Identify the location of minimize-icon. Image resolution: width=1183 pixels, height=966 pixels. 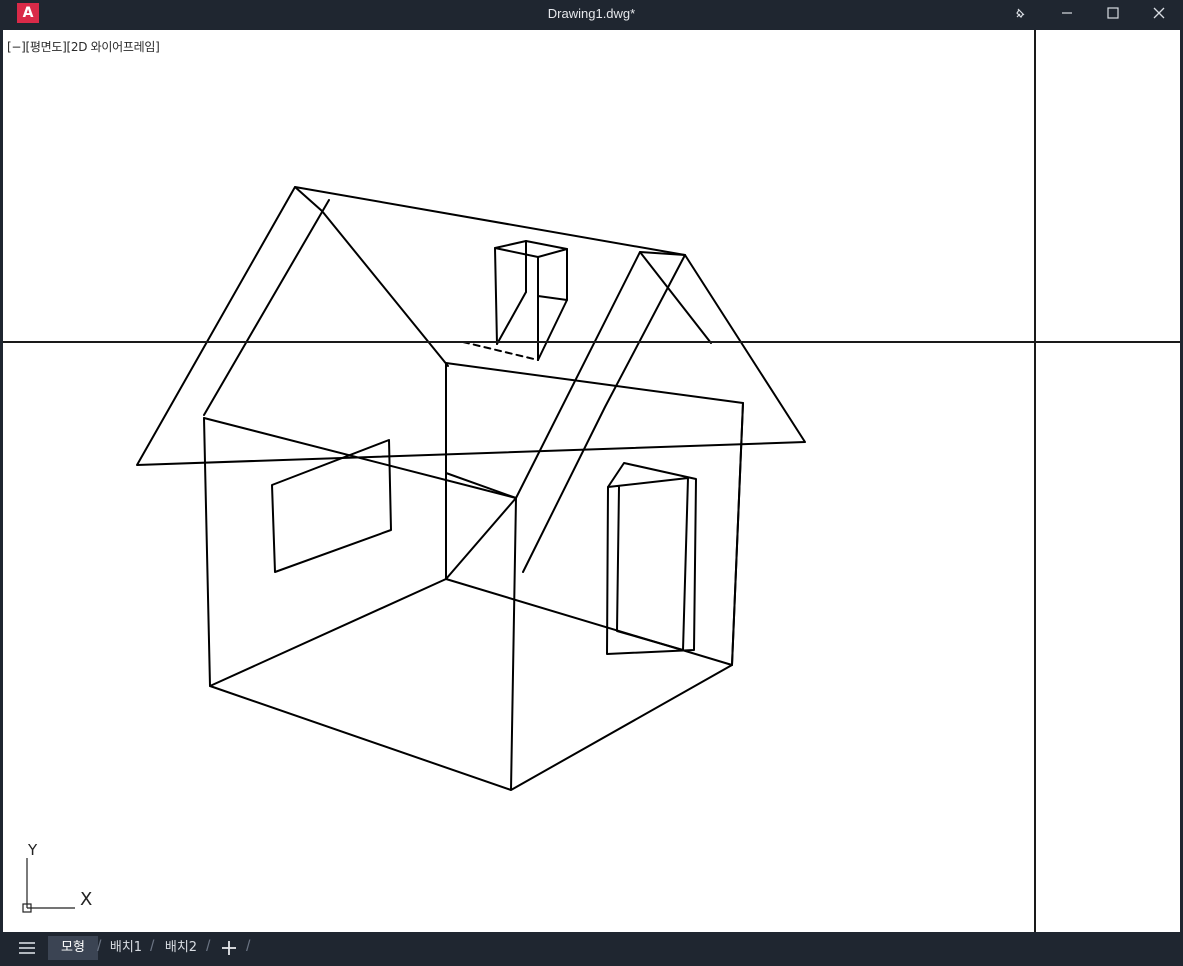
(1067, 13).